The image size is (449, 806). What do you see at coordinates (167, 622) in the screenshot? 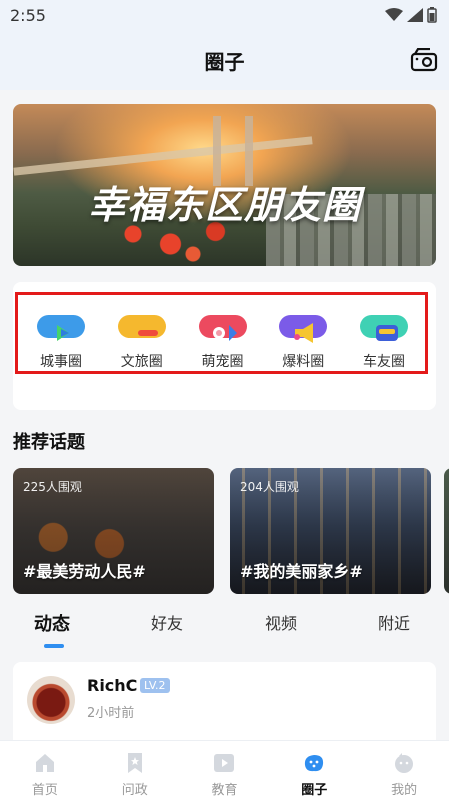
I see `tab-friends: 好友` at bounding box center [167, 622].